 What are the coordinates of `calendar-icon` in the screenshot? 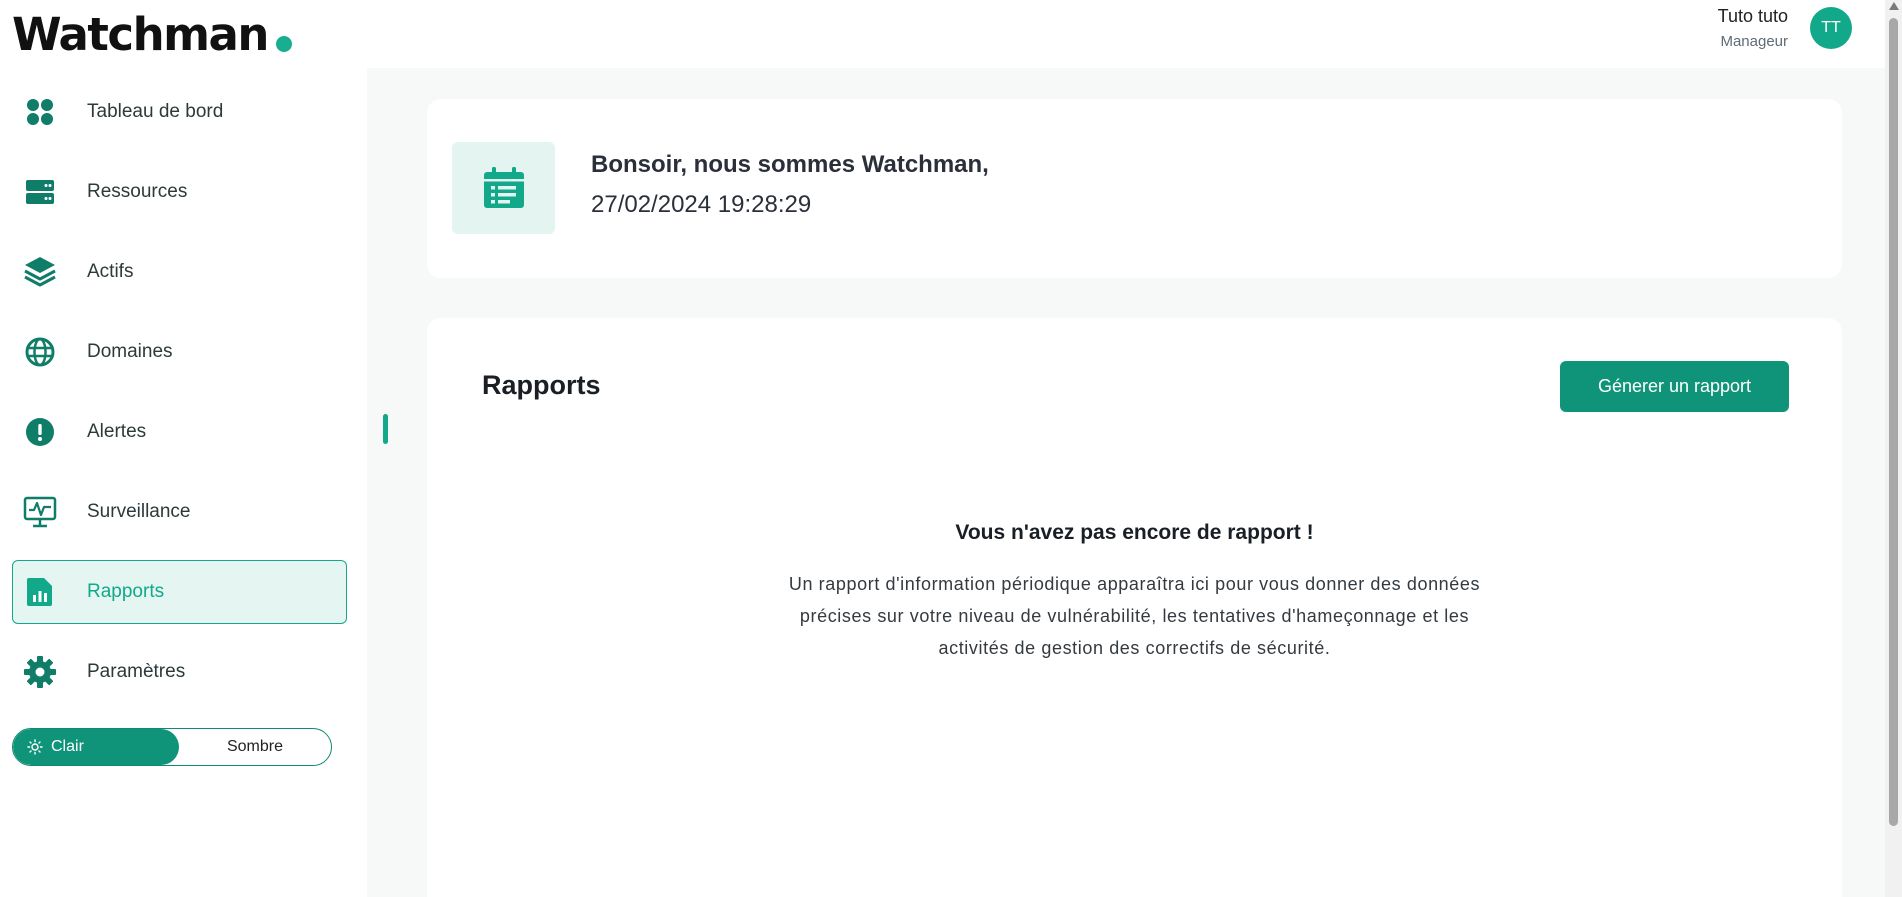 It's located at (503, 187).